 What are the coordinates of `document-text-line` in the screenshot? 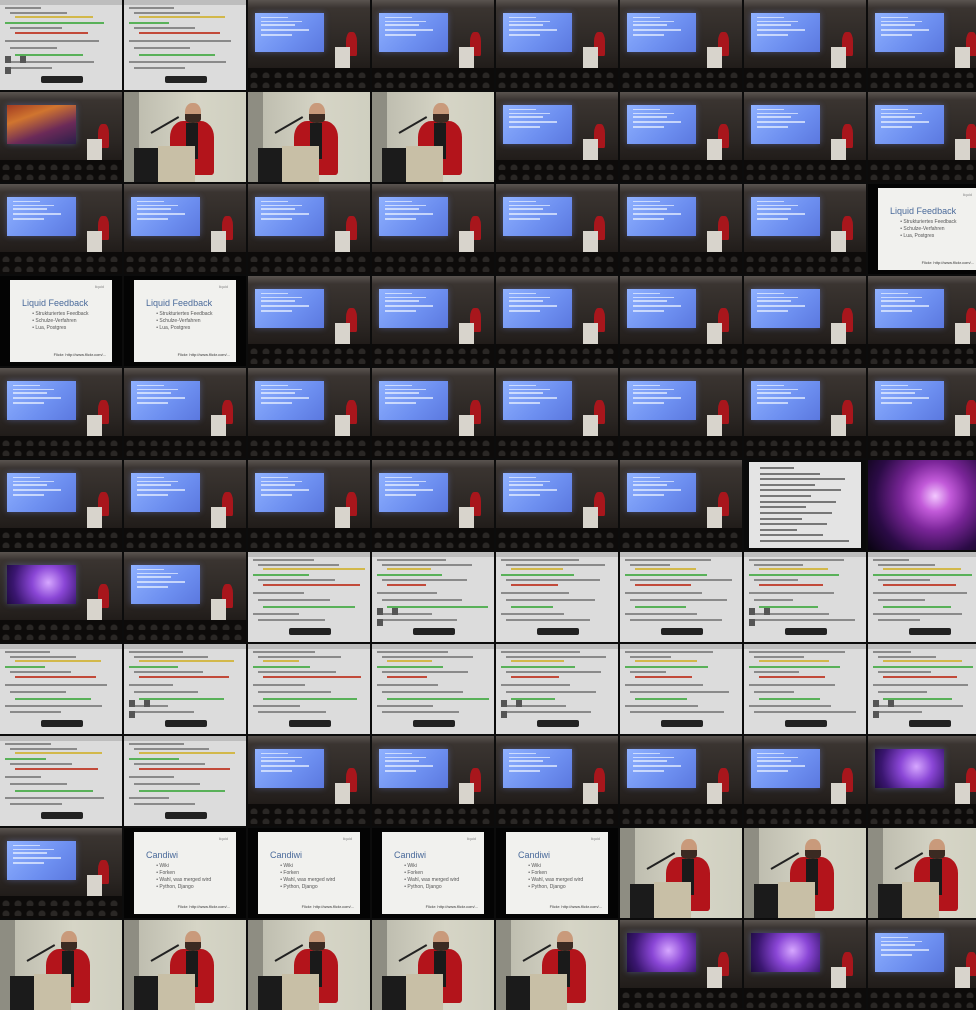 It's located at (788, 484).